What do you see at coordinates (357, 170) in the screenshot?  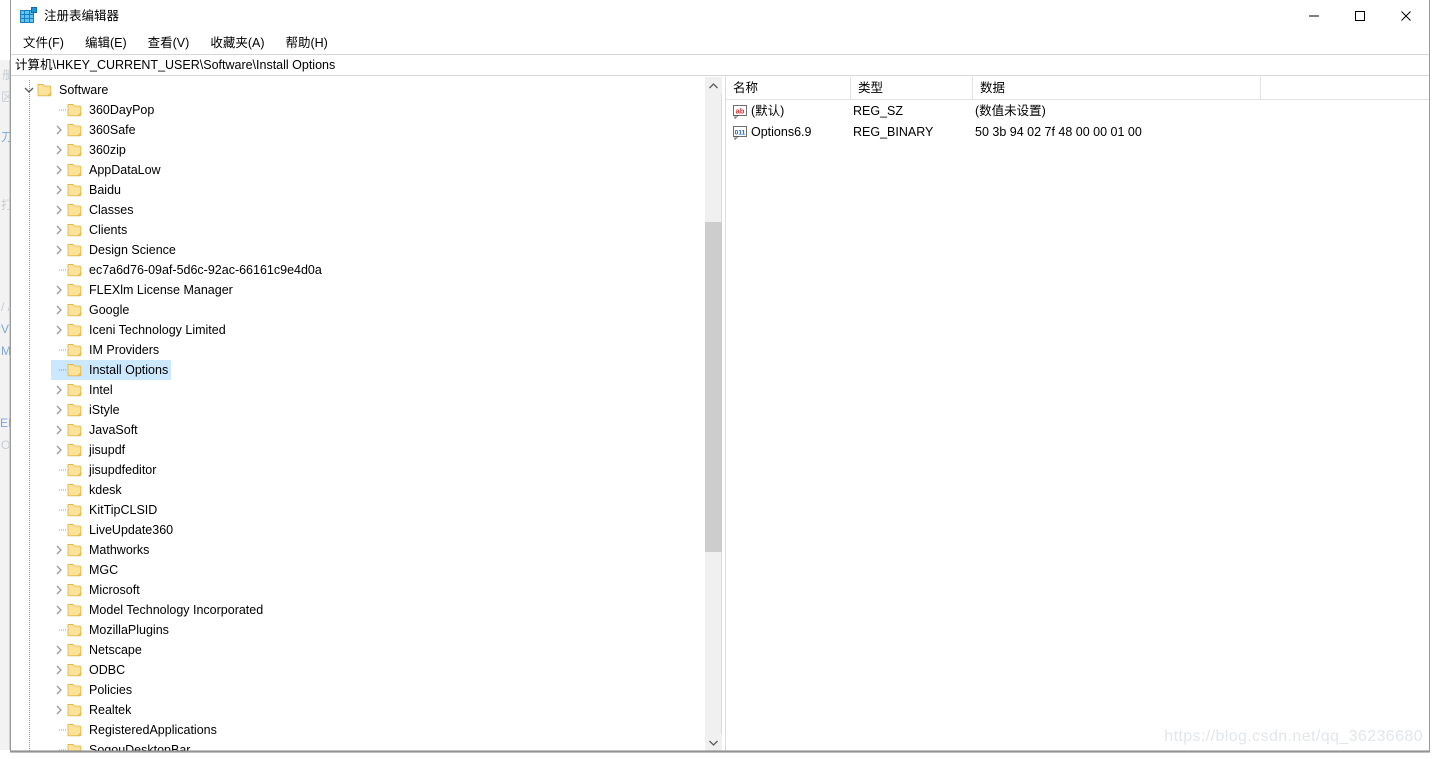 I see `tree-item: AppDataLow` at bounding box center [357, 170].